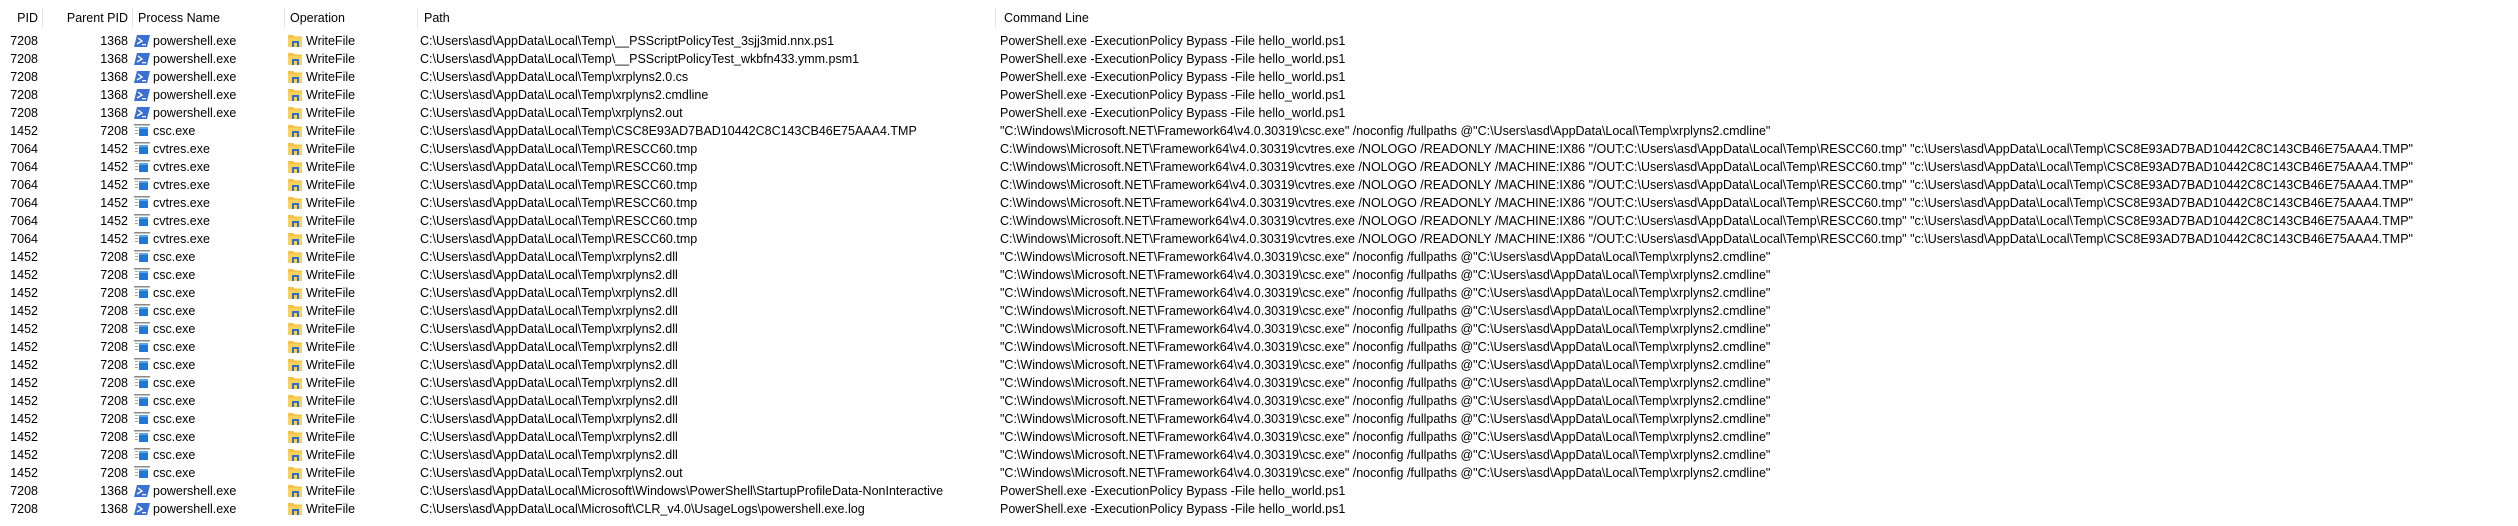 The width and height of the screenshot is (2518, 526). What do you see at coordinates (181, 167) in the screenshot?
I see `process-name-text: cvtres.exe` at bounding box center [181, 167].